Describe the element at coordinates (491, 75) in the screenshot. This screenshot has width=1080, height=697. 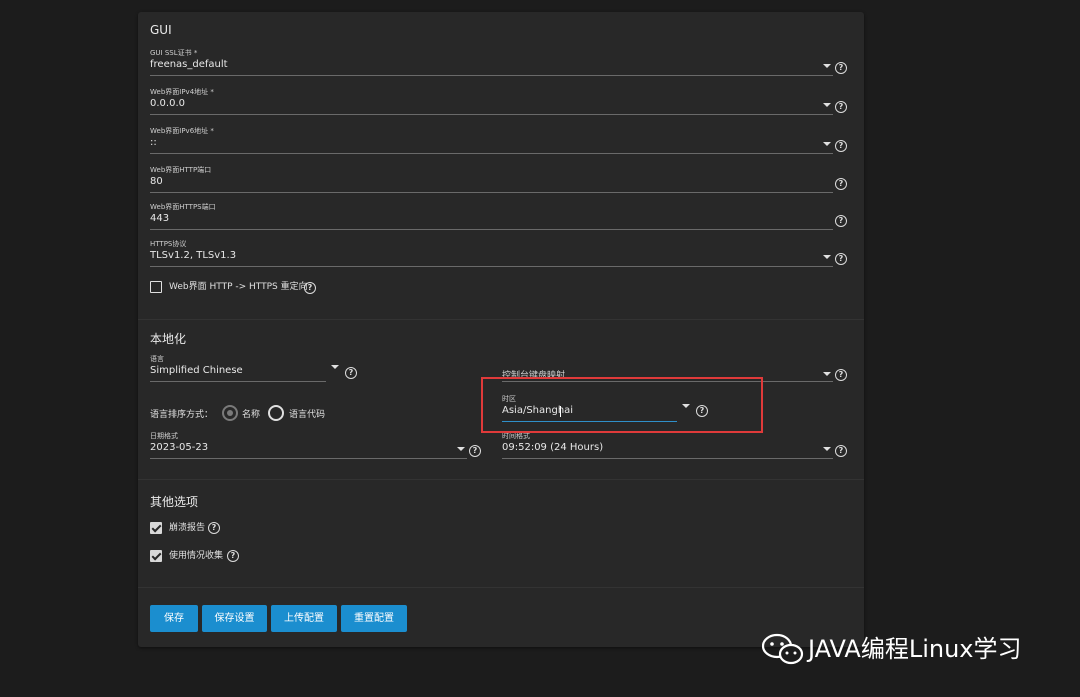
I see `ssl-cert-underline` at that location.